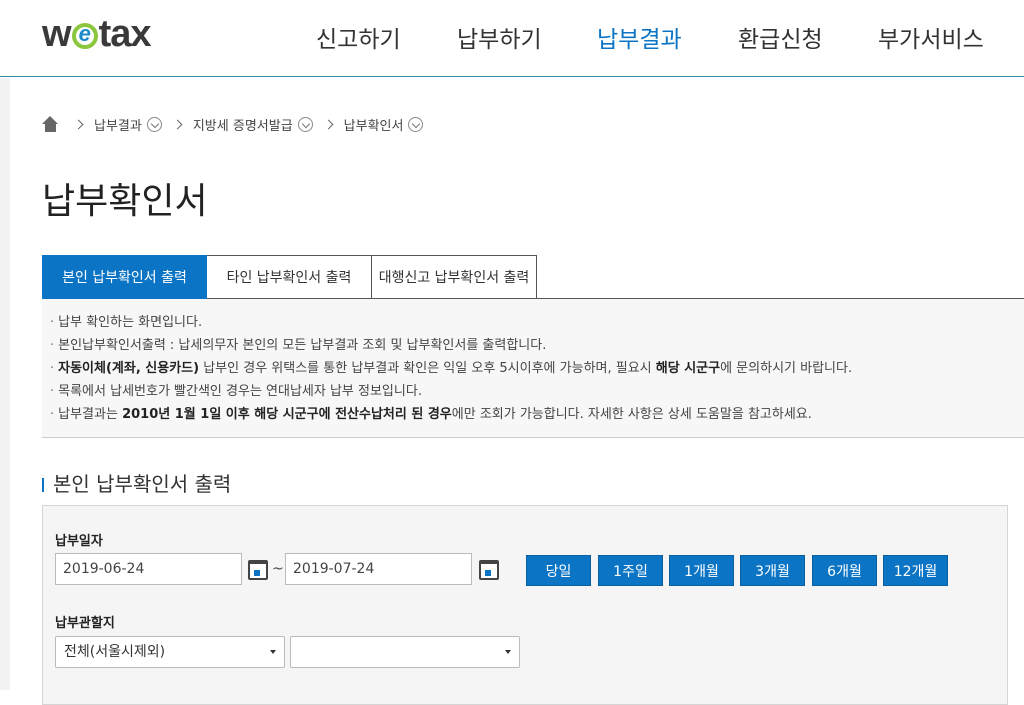 The image size is (1024, 705). Describe the element at coordinates (243, 124) in the screenshot. I see `breadcrumb-item-certificate: 지방세 증명서발급` at that location.